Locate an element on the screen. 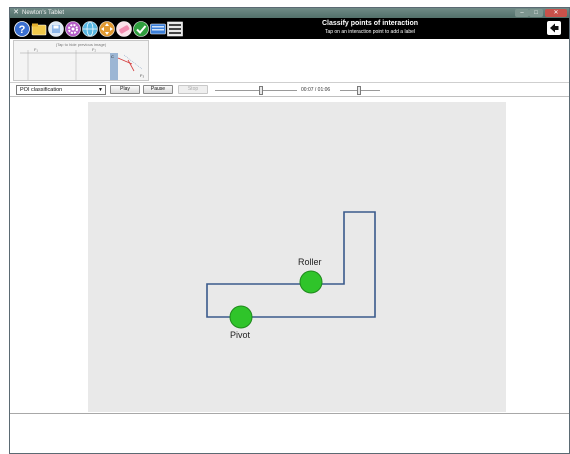 The width and height of the screenshot is (570, 454). timeline-handle is located at coordinates (261, 90).